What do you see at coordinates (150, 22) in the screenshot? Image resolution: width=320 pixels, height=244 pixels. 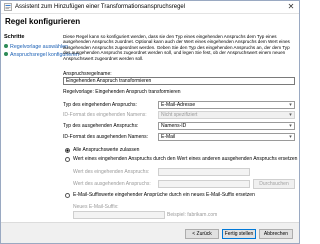 I see `page-header: Regel konfigurieren` at bounding box center [150, 22].